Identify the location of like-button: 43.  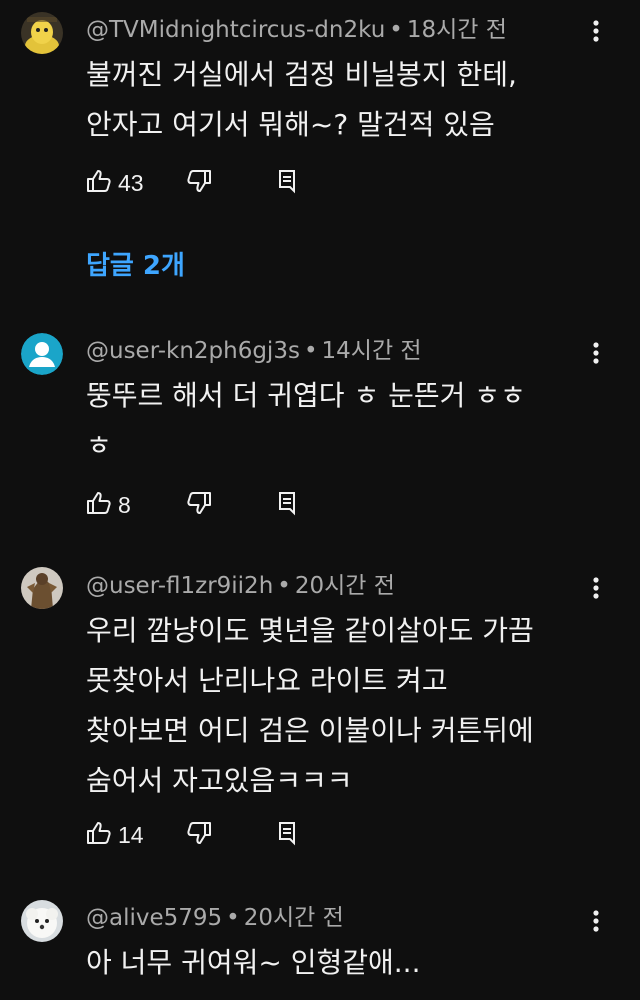
(115, 183).